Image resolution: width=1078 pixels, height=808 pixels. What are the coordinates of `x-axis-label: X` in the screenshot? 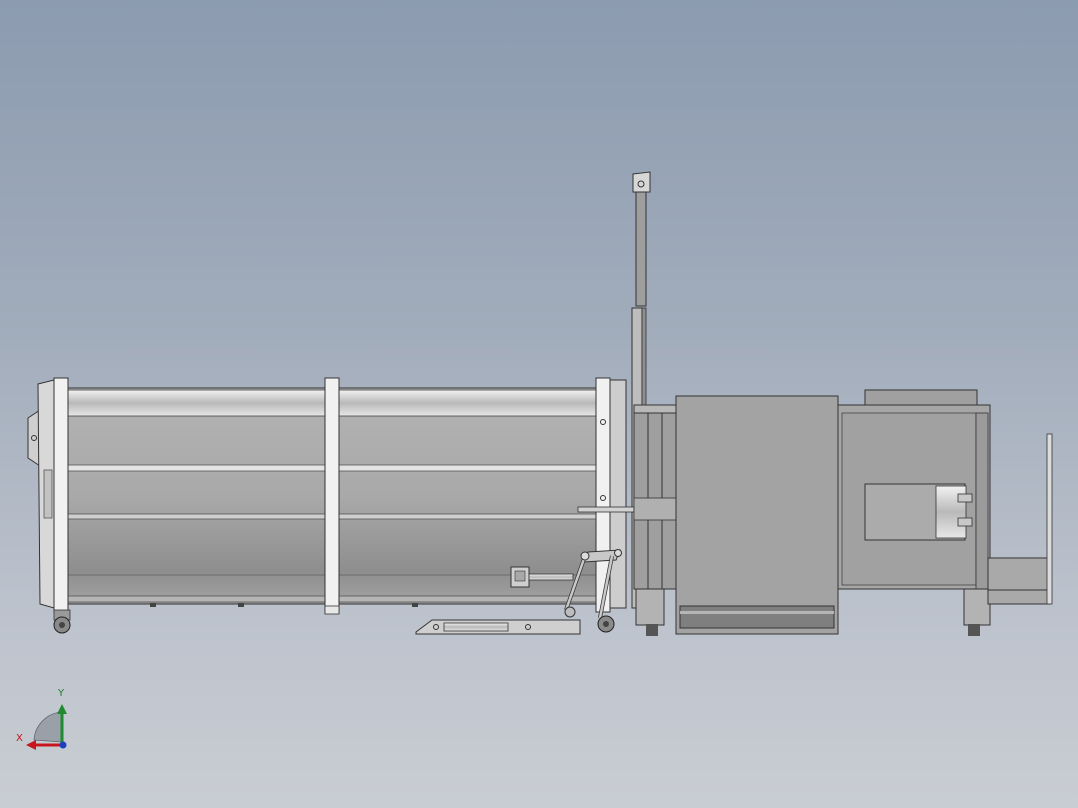 It's located at (19, 738).